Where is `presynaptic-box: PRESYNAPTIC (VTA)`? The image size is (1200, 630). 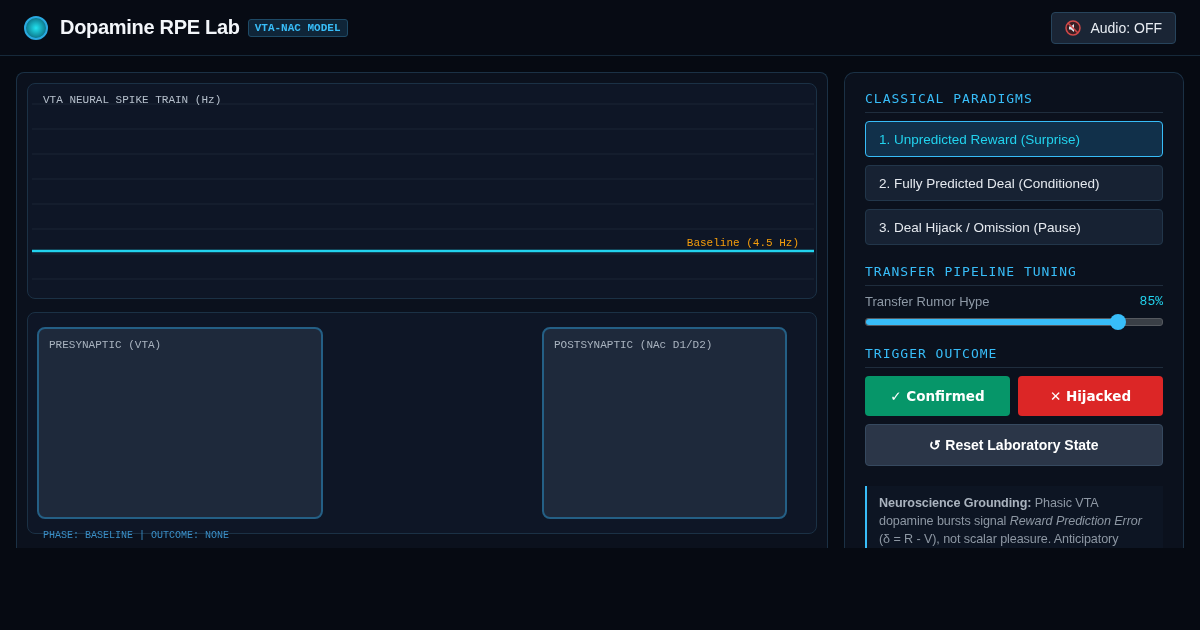 presynaptic-box: PRESYNAPTIC (VTA) is located at coordinates (180, 423).